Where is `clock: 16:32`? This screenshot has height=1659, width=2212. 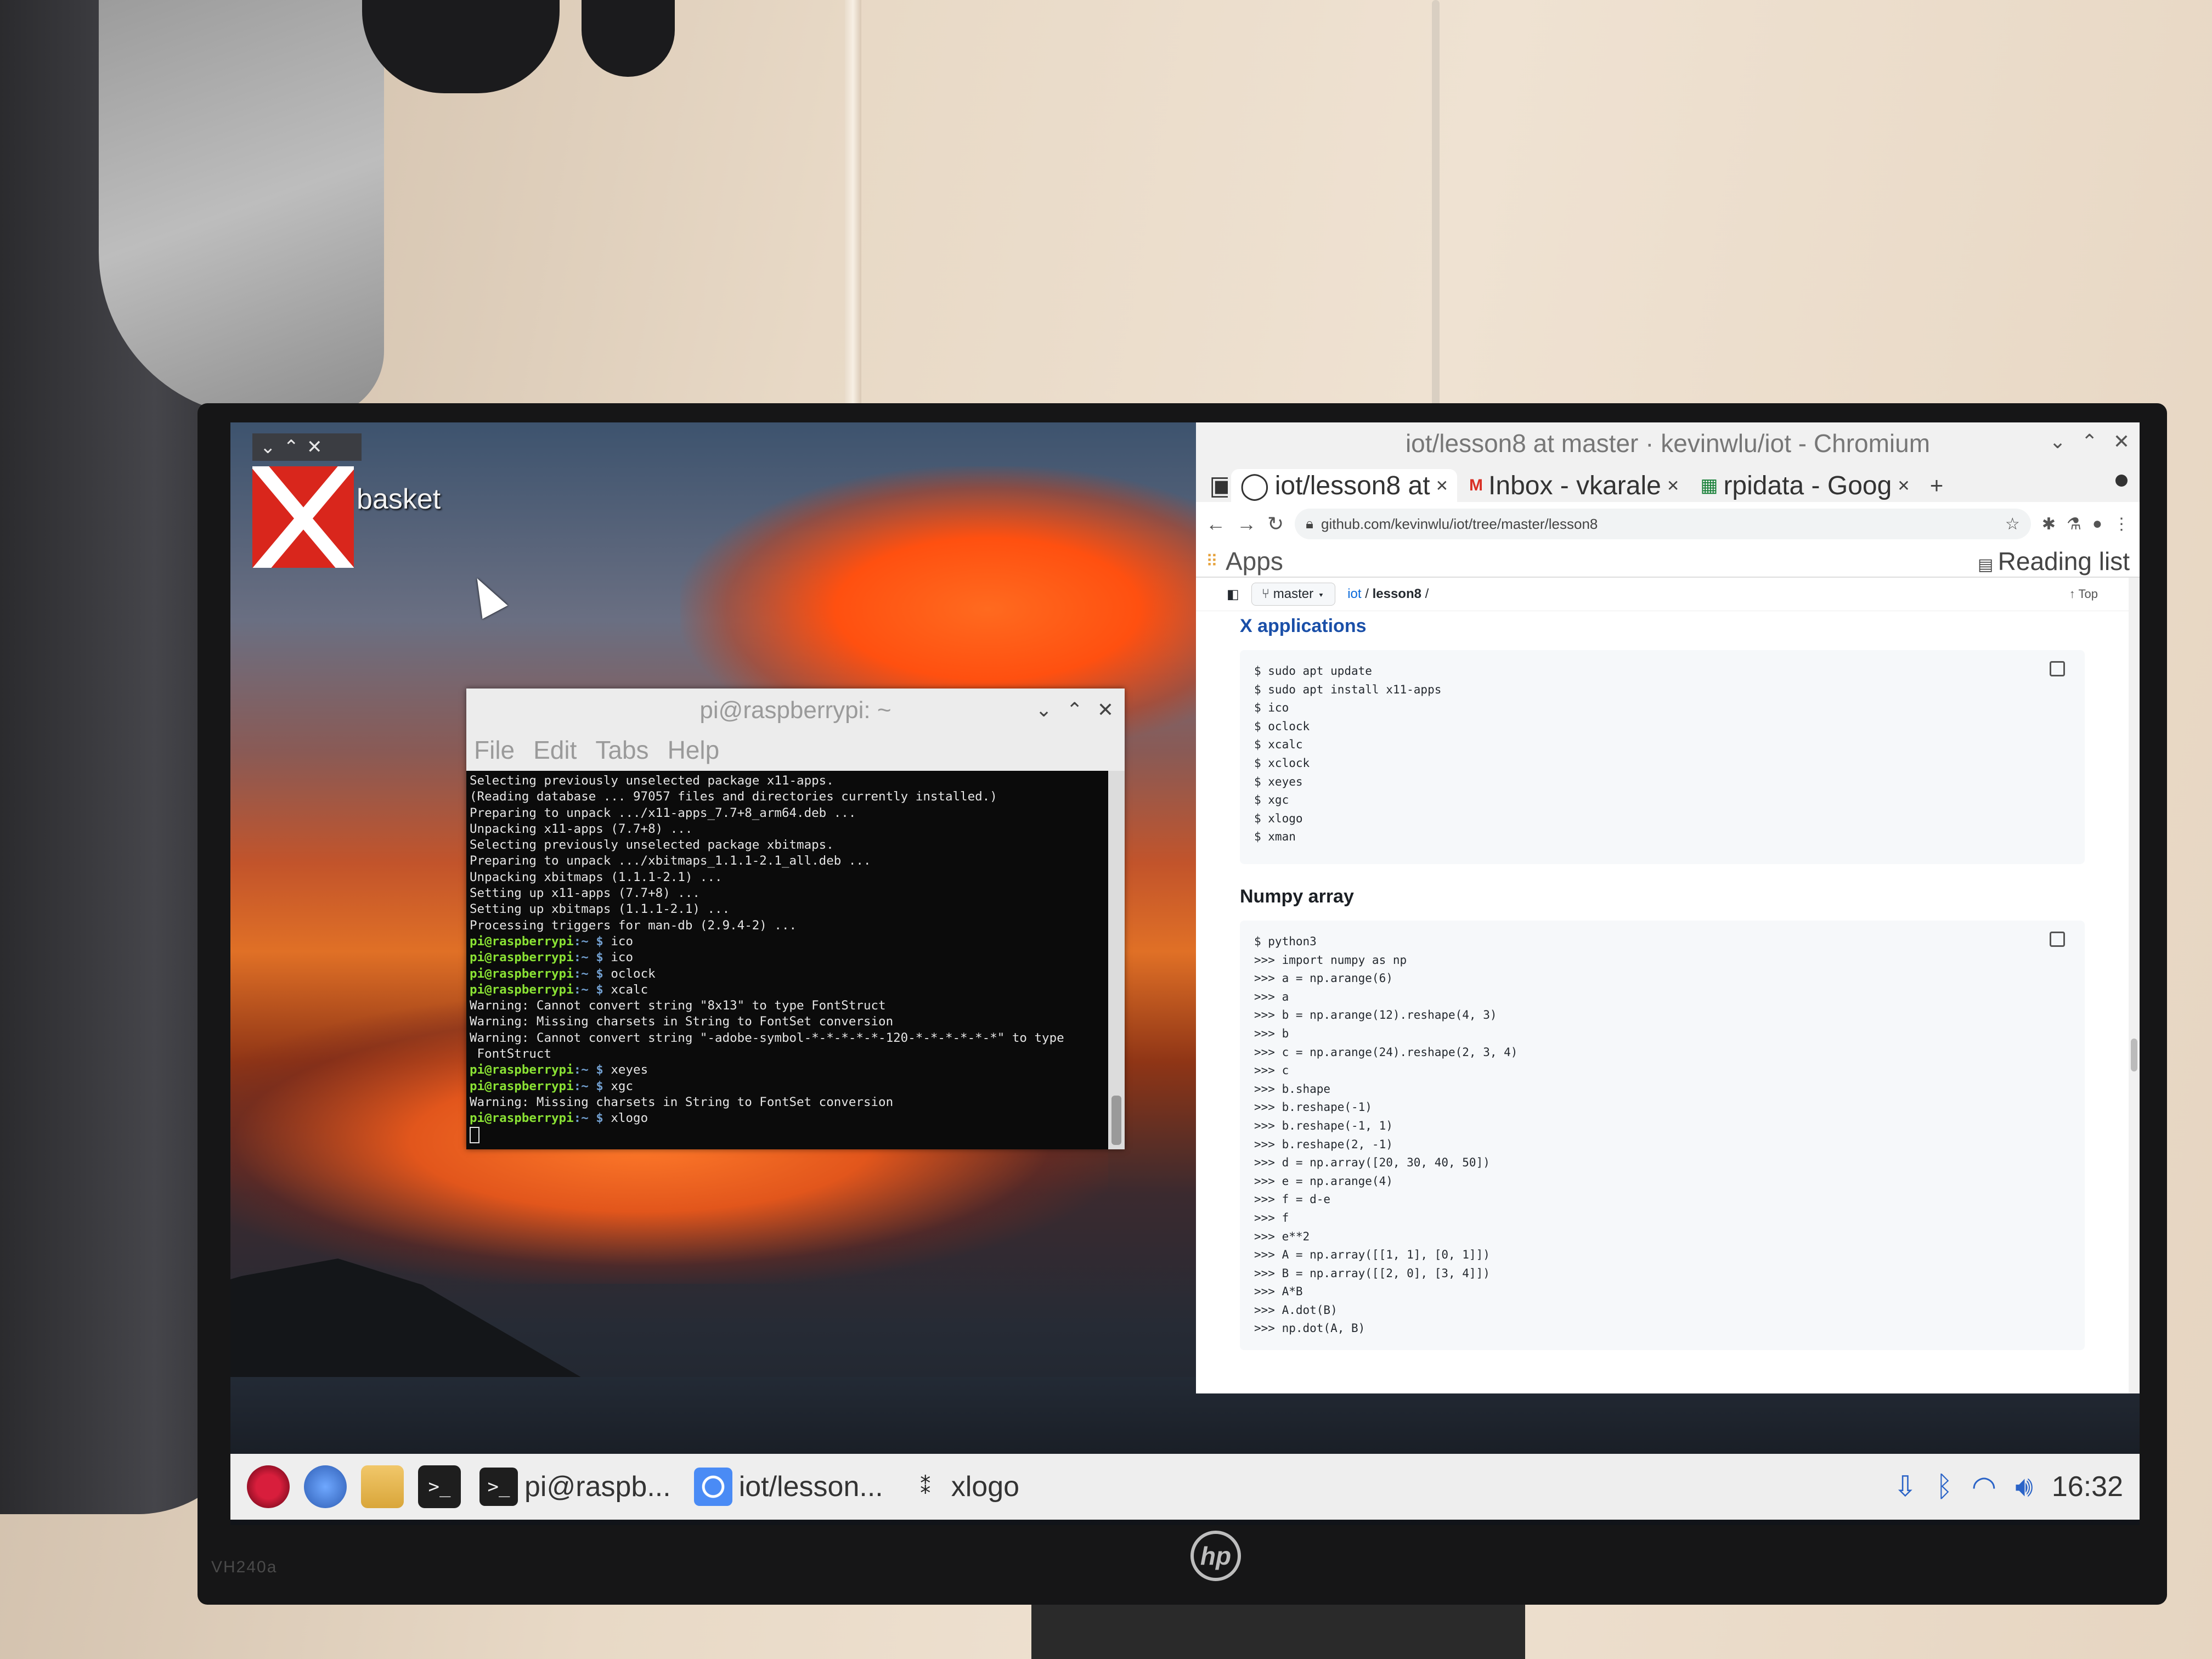 clock: 16:32 is located at coordinates (2087, 1486).